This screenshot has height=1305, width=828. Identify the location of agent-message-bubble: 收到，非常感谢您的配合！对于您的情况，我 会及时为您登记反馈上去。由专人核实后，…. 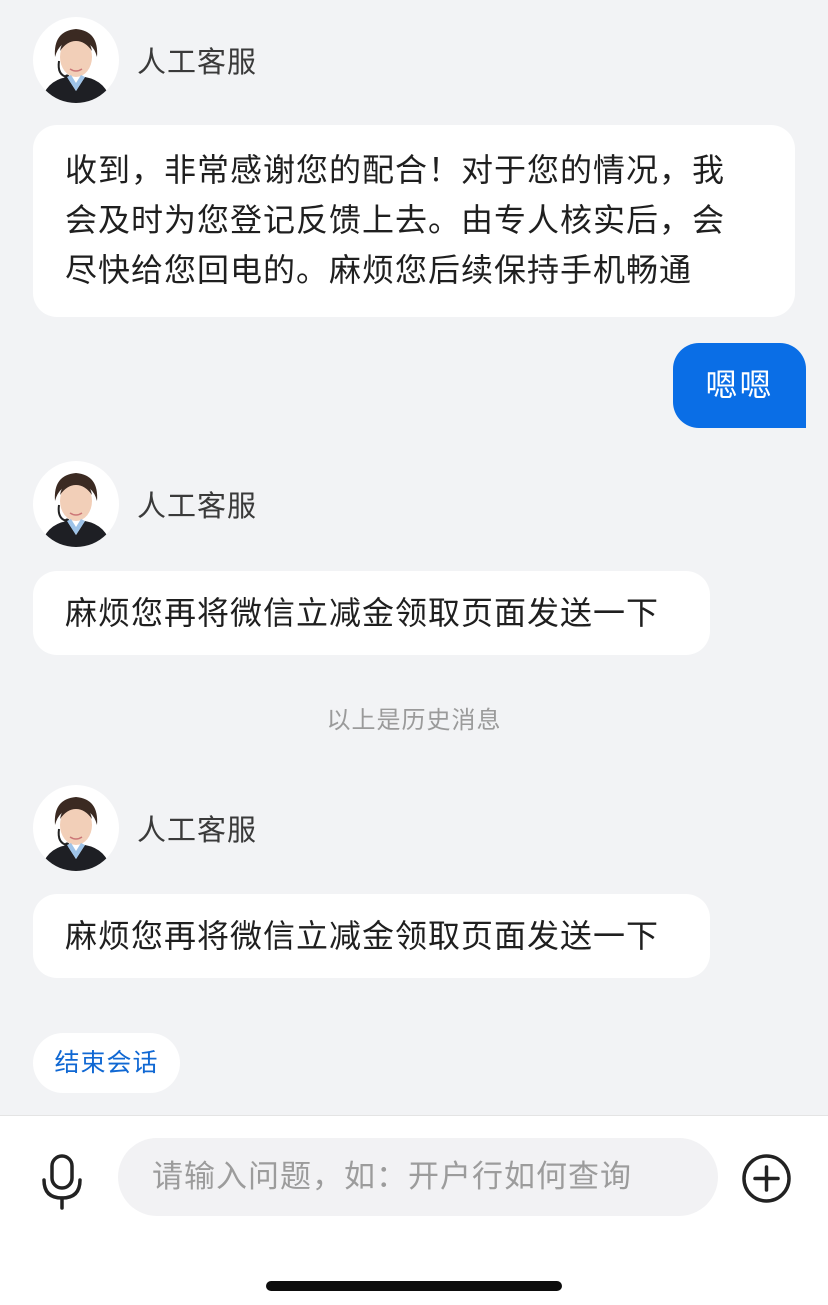
(414, 221).